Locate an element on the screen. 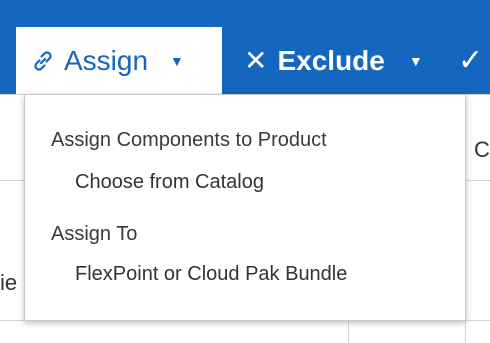 The width and height of the screenshot is (490, 343). exclude-label: Exclude is located at coordinates (331, 60).